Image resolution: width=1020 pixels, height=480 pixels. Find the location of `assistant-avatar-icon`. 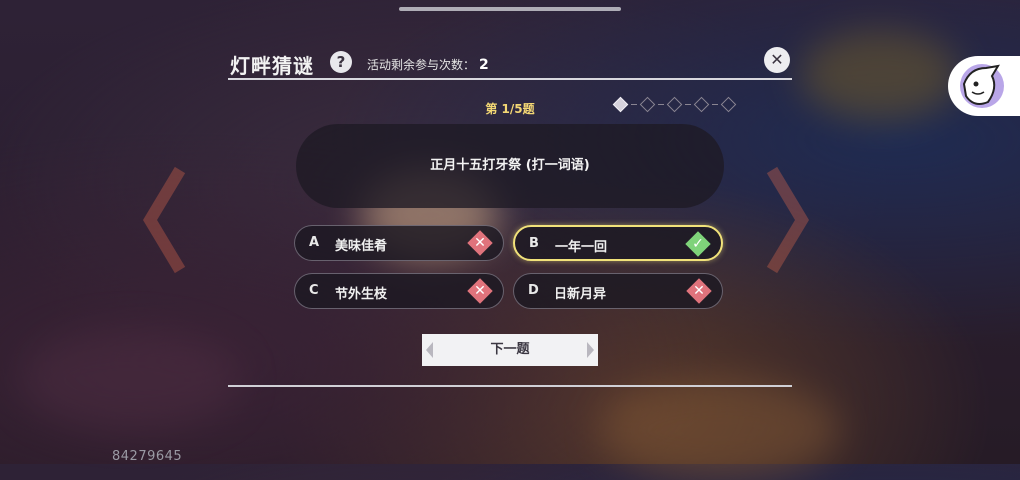

assistant-avatar-icon is located at coordinates (984, 86).